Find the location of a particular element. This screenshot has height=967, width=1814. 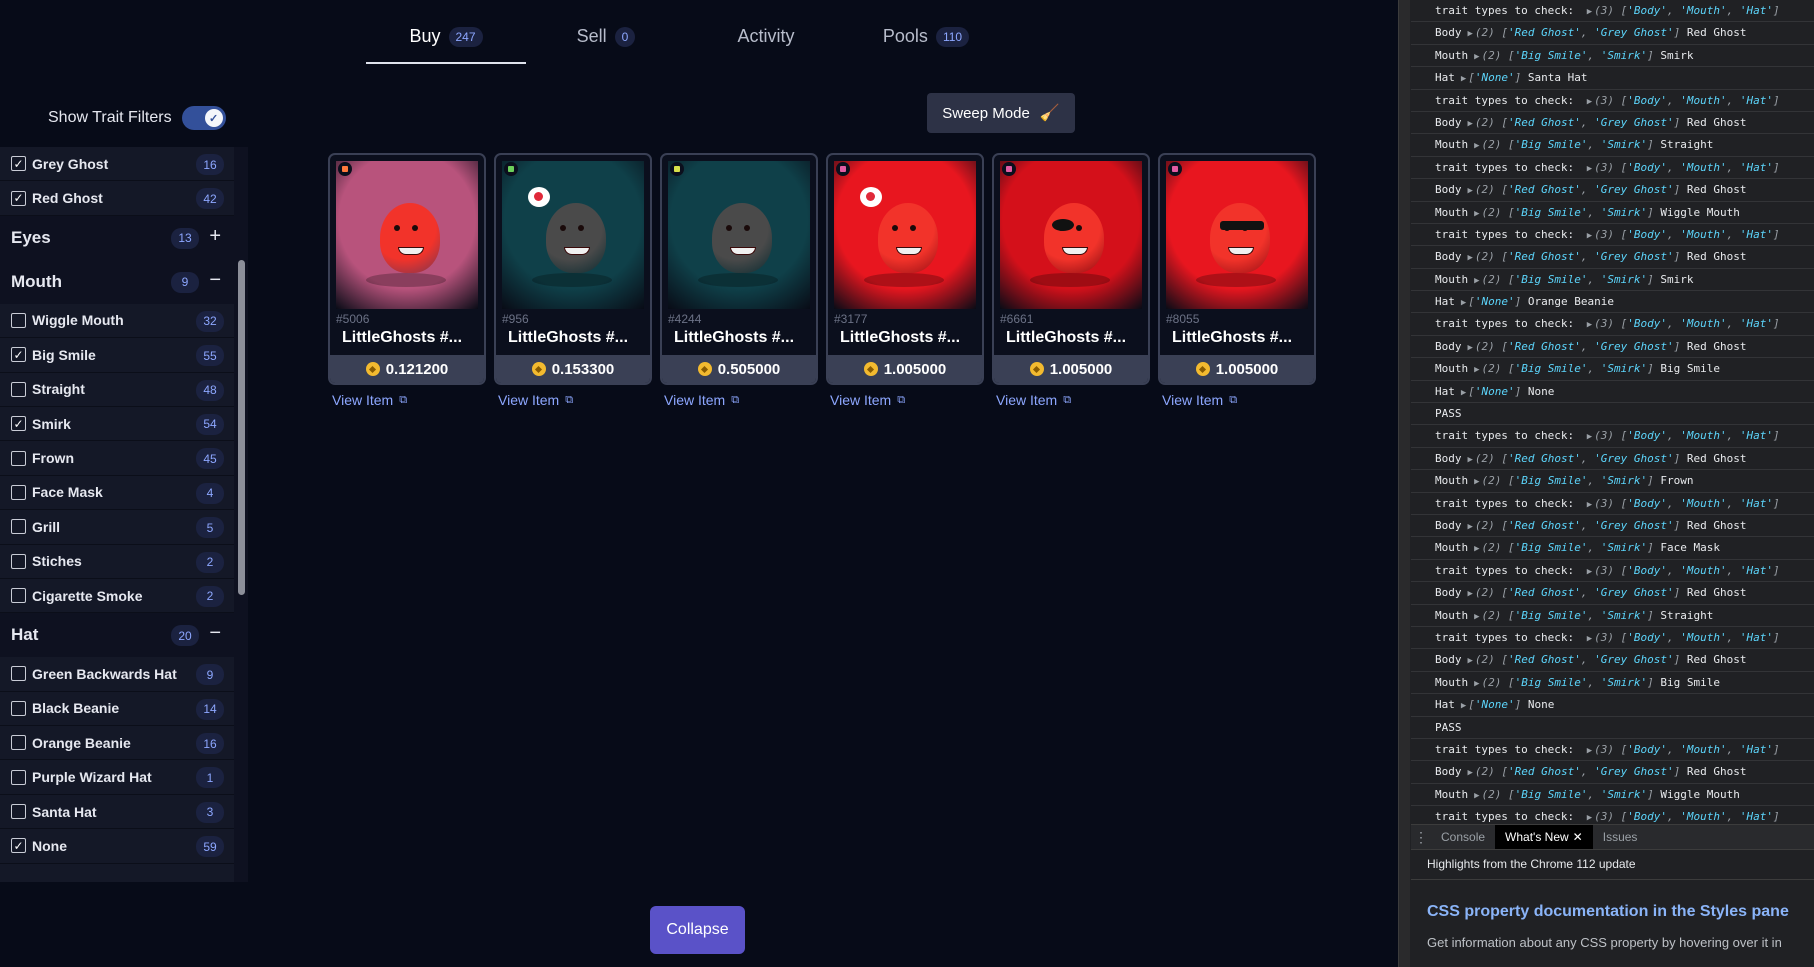

trait-group-eyes: Eyes 13 + is located at coordinates (117, 237).